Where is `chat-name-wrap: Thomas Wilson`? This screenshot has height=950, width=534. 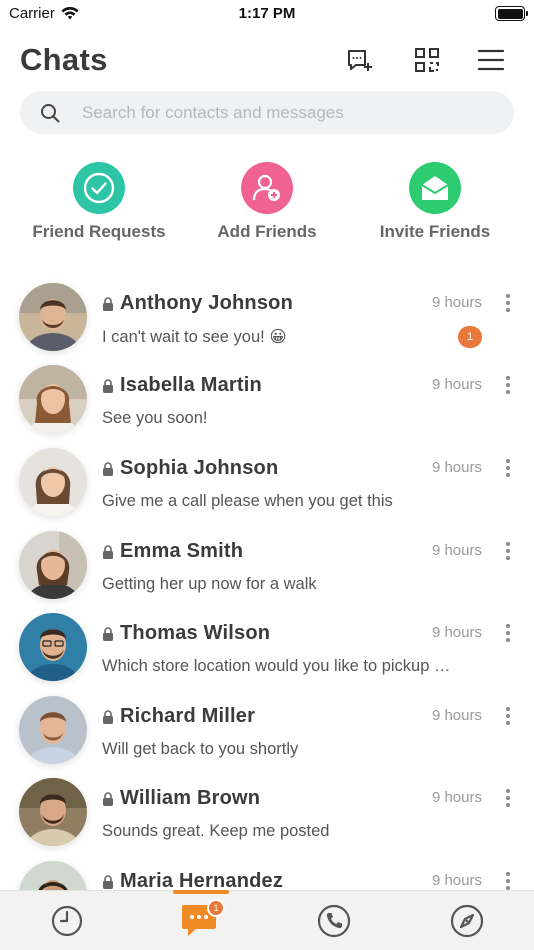 chat-name-wrap: Thomas Wilson is located at coordinates (186, 633).